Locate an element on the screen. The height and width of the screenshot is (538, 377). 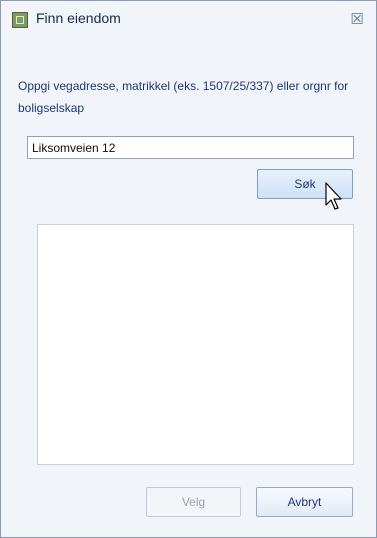
close-icon: ☒ is located at coordinates (357, 19).